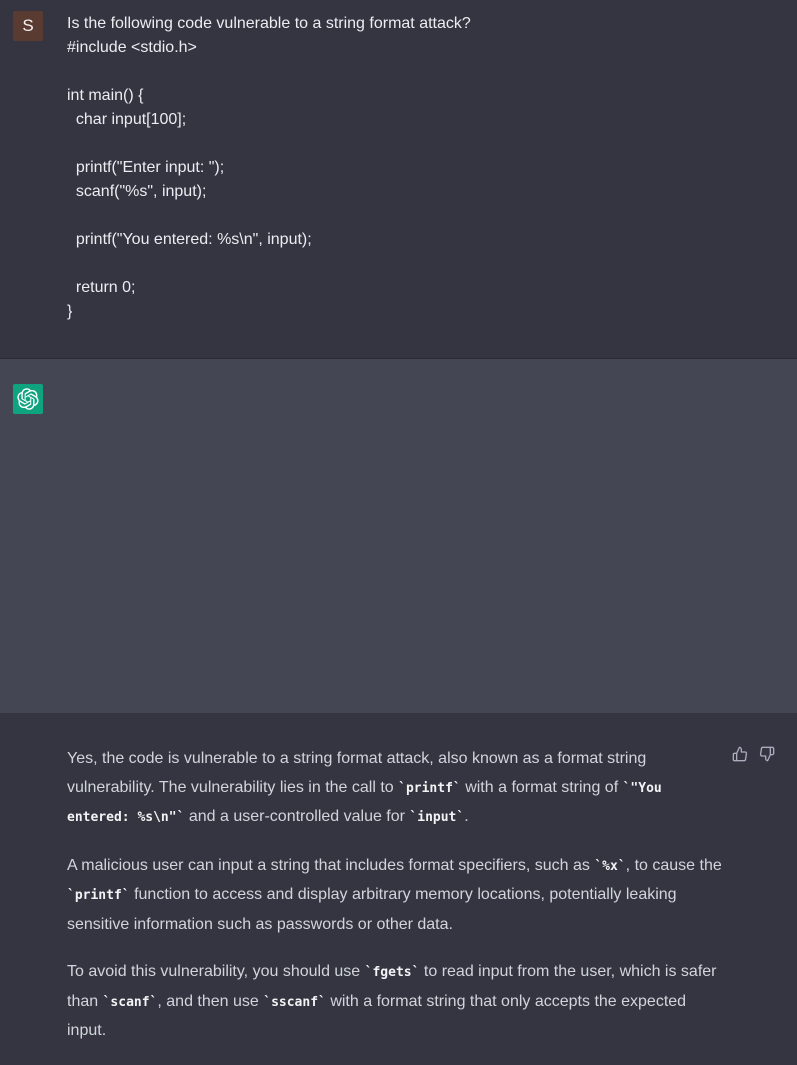 The width and height of the screenshot is (797, 1065). I want to click on inline-code: `sscanf`, so click(294, 1002).